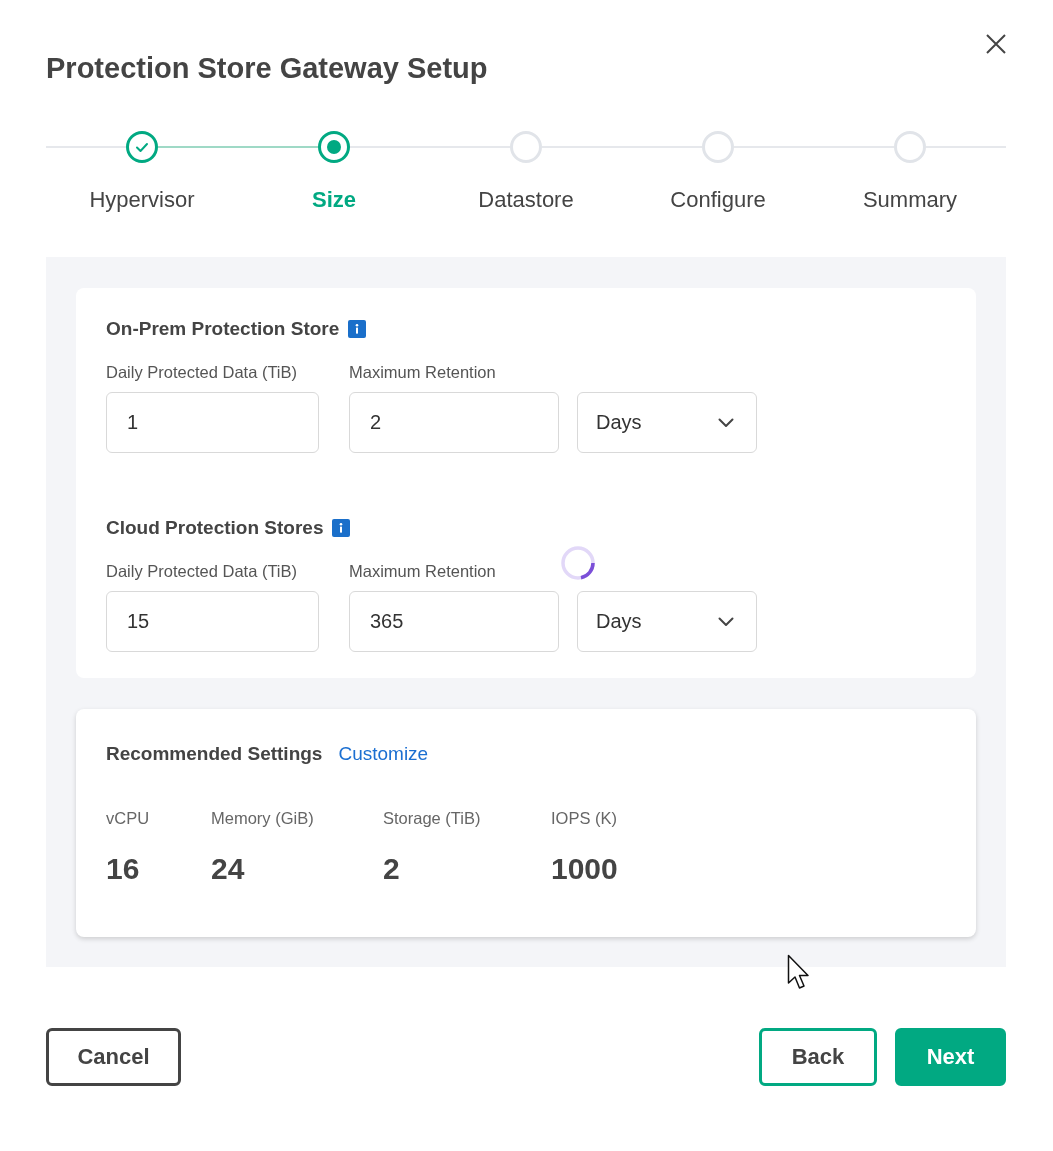 Image resolution: width=1053 pixels, height=1151 pixels. I want to click on dialog-title: Protection Store Gateway Setup, so click(267, 68).